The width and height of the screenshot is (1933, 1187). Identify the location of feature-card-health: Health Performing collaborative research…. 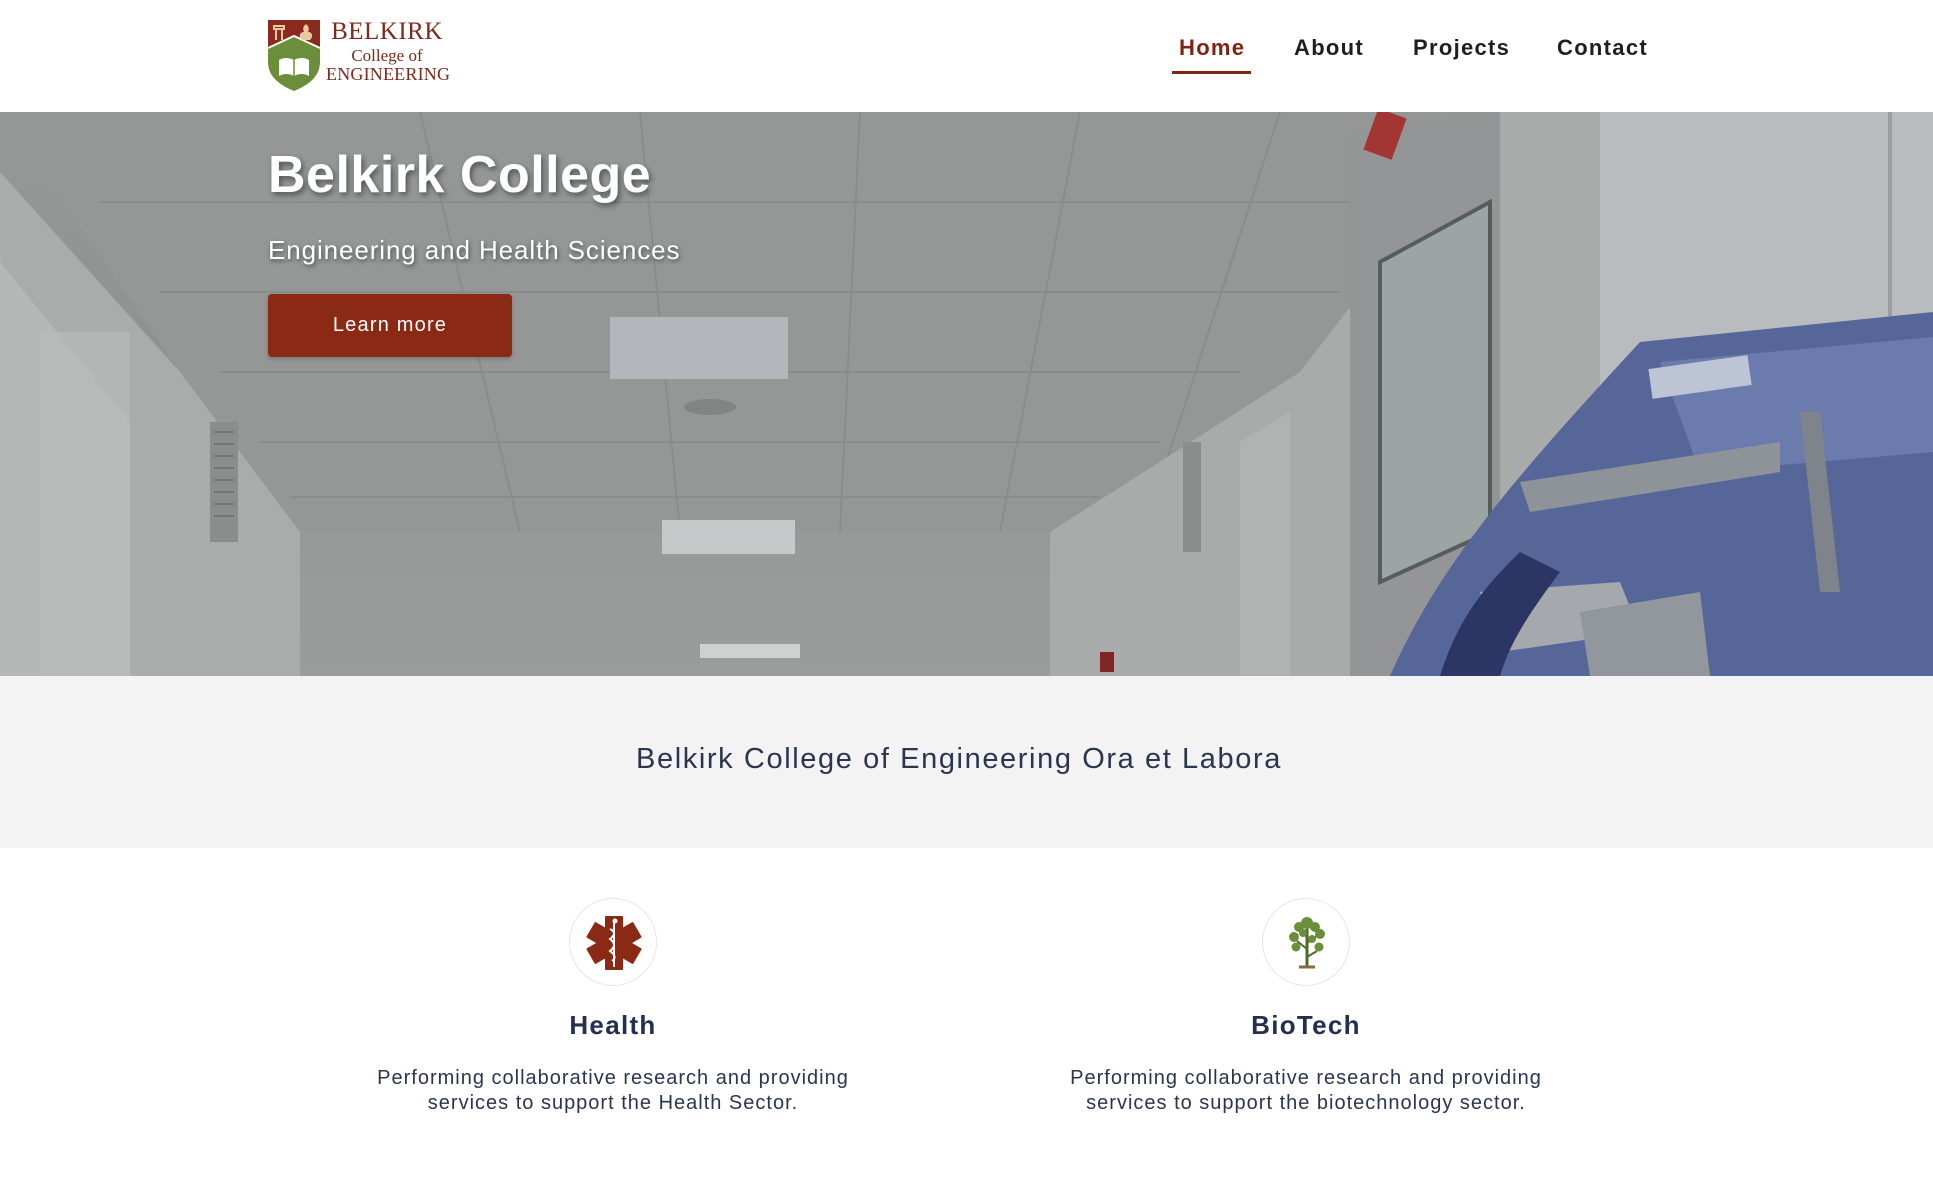
(613, 1007).